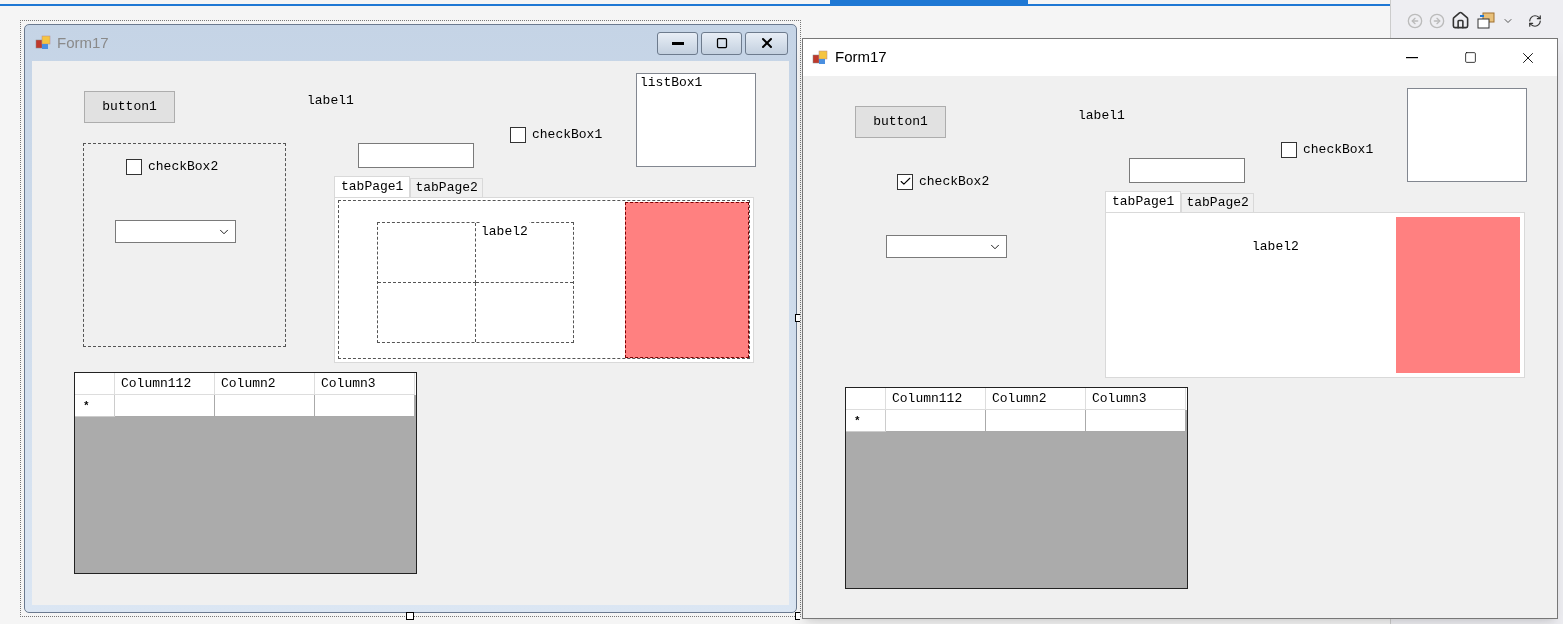 The height and width of the screenshot is (624, 1563). What do you see at coordinates (696, 82) in the screenshot?
I see `list-item: listBox1` at bounding box center [696, 82].